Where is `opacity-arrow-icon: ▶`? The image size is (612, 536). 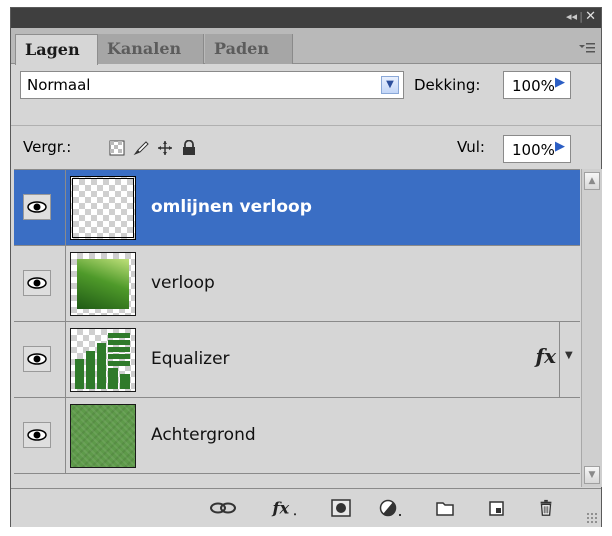 opacity-arrow-icon: ▶ is located at coordinates (560, 82).